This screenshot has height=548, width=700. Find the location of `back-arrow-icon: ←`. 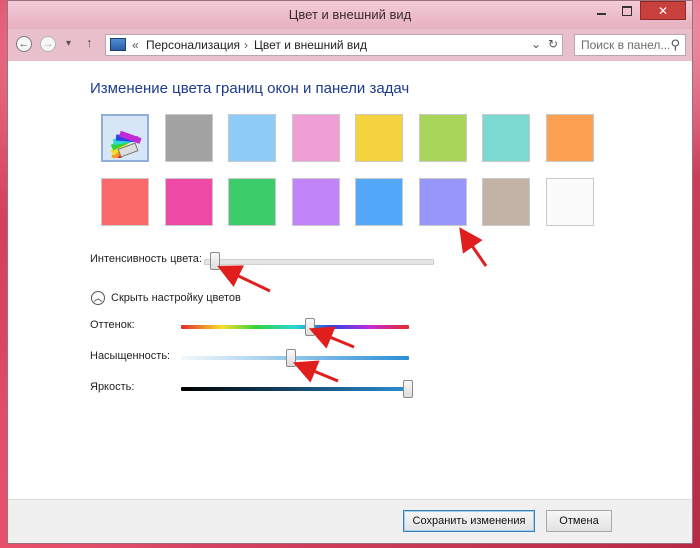

back-arrow-icon: ← is located at coordinates (24, 44).